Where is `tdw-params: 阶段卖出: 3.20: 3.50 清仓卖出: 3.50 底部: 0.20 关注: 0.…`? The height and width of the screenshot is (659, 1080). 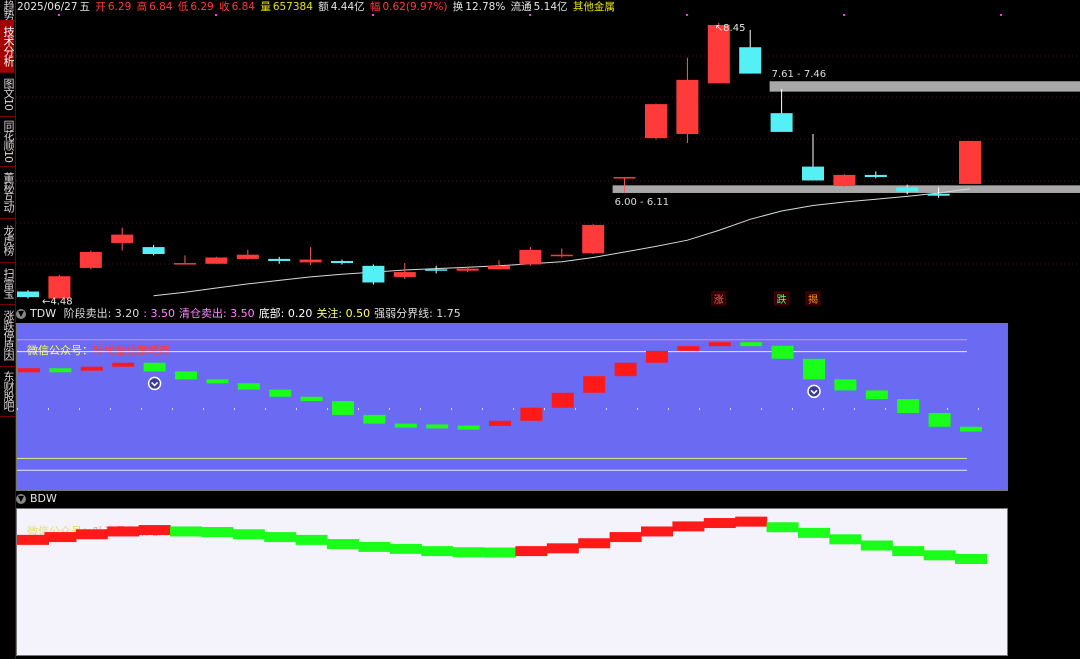
tdw-params: 阶段卖出: 3.20: 3.50 清仓卖出: 3.50 底部: 0.20 关注: 0.… is located at coordinates (260, 313).